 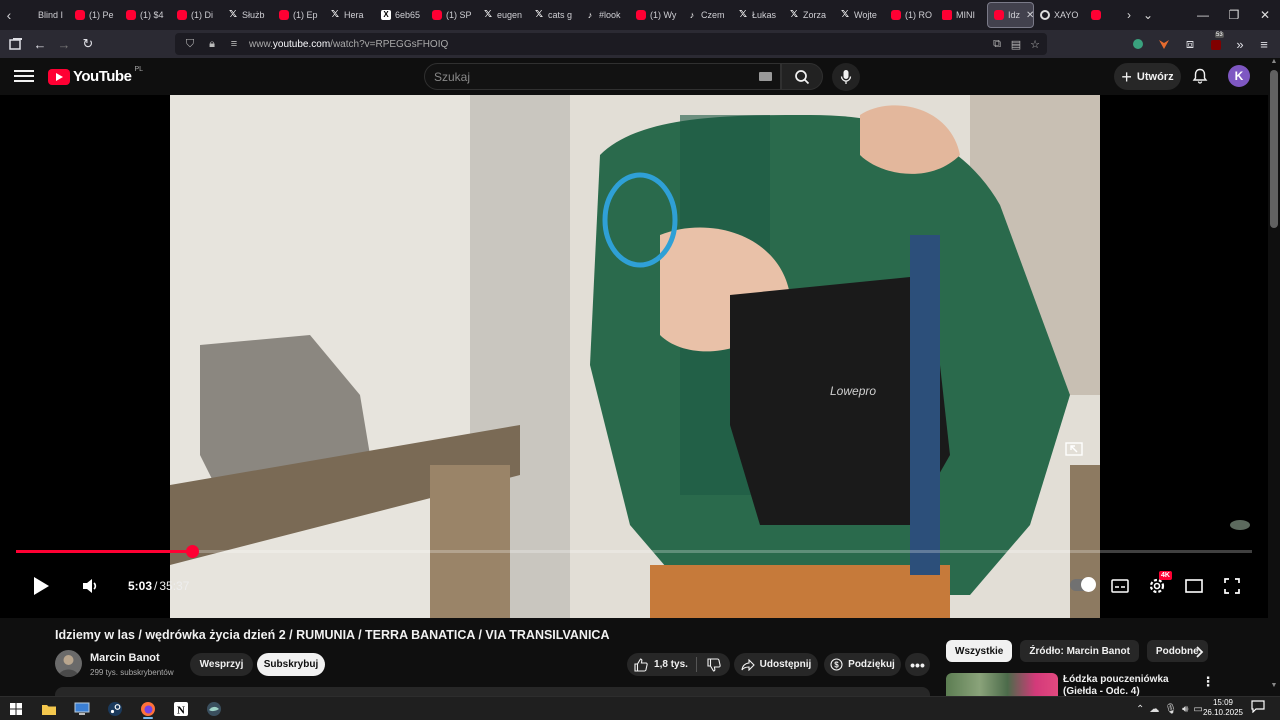 I want to click on picture-in-picture-icon: ⧉, so click(x=997, y=44).